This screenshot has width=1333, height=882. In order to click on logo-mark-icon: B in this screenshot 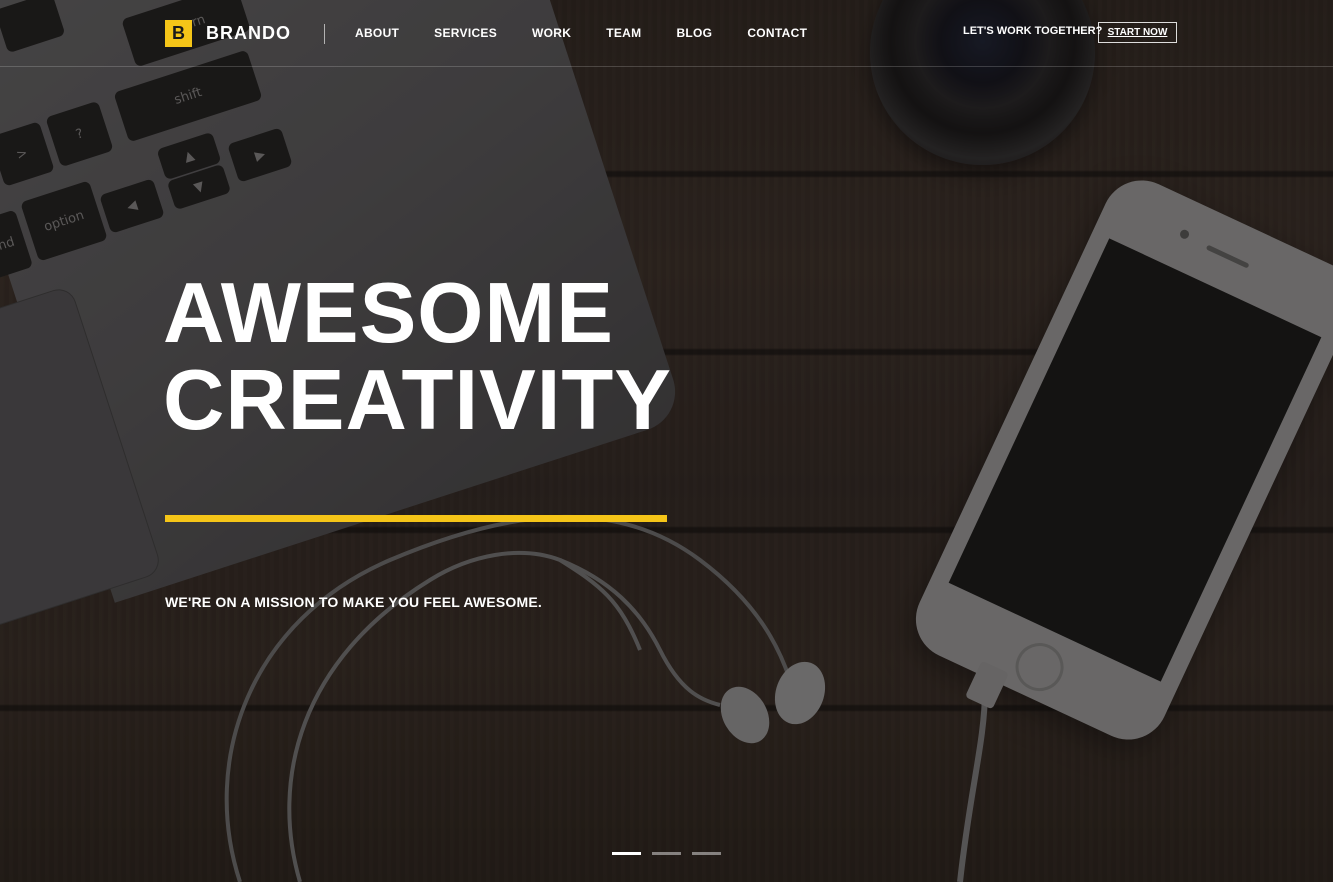, I will do `click(178, 33)`.